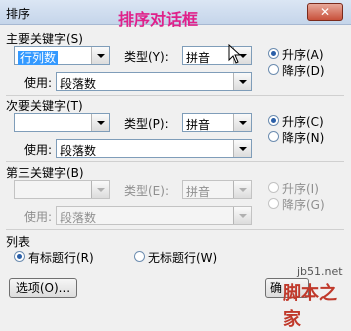 The height and width of the screenshot is (331, 351). What do you see at coordinates (38, 83) in the screenshot?
I see `primary-use-label: 使用:` at bounding box center [38, 83].